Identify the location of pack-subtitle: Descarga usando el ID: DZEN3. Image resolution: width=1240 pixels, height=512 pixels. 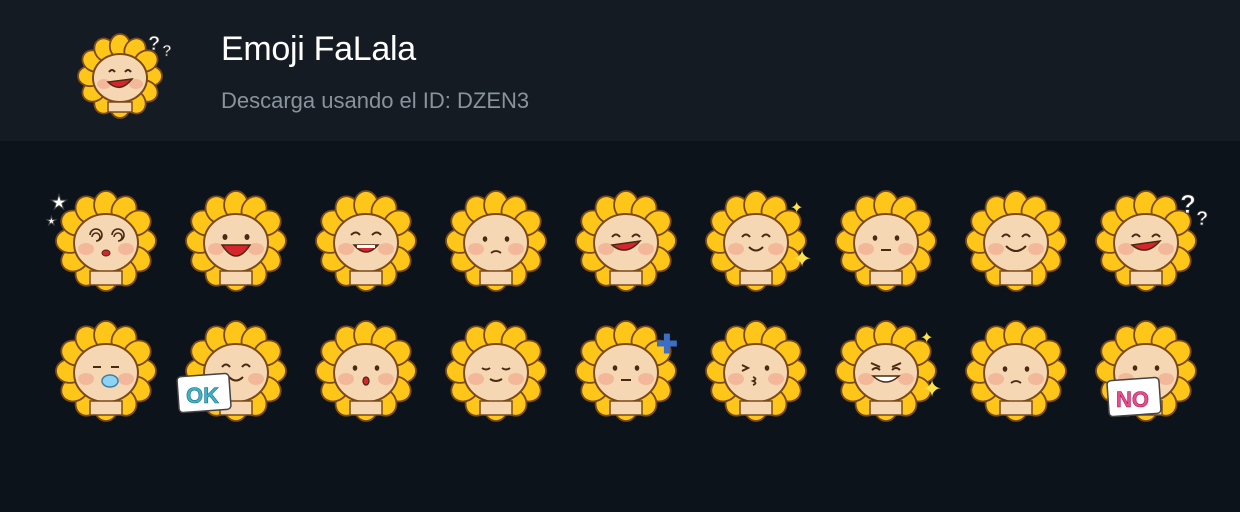
(375, 100).